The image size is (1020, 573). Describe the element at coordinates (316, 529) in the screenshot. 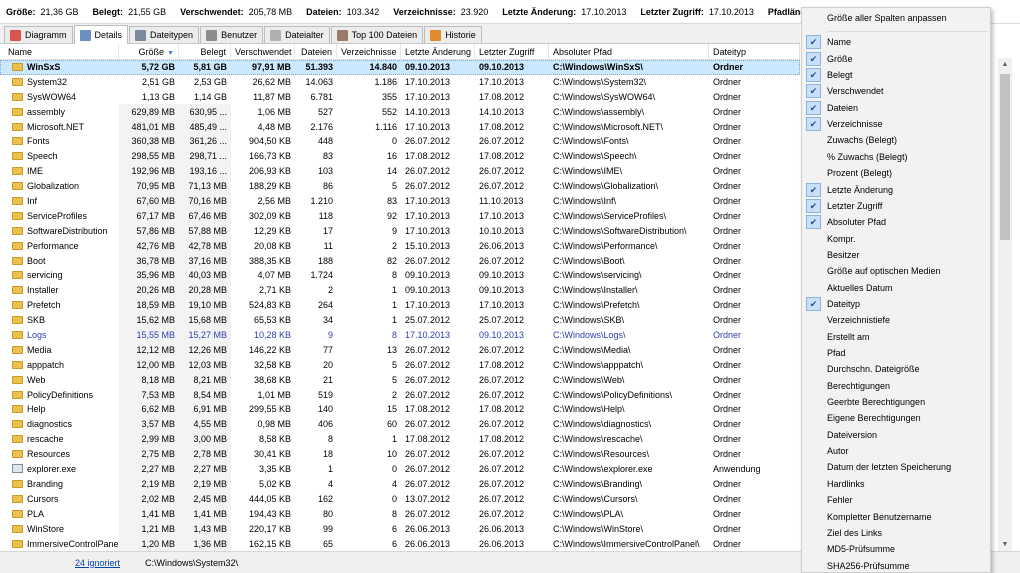

I see `cell-files: 99` at that location.